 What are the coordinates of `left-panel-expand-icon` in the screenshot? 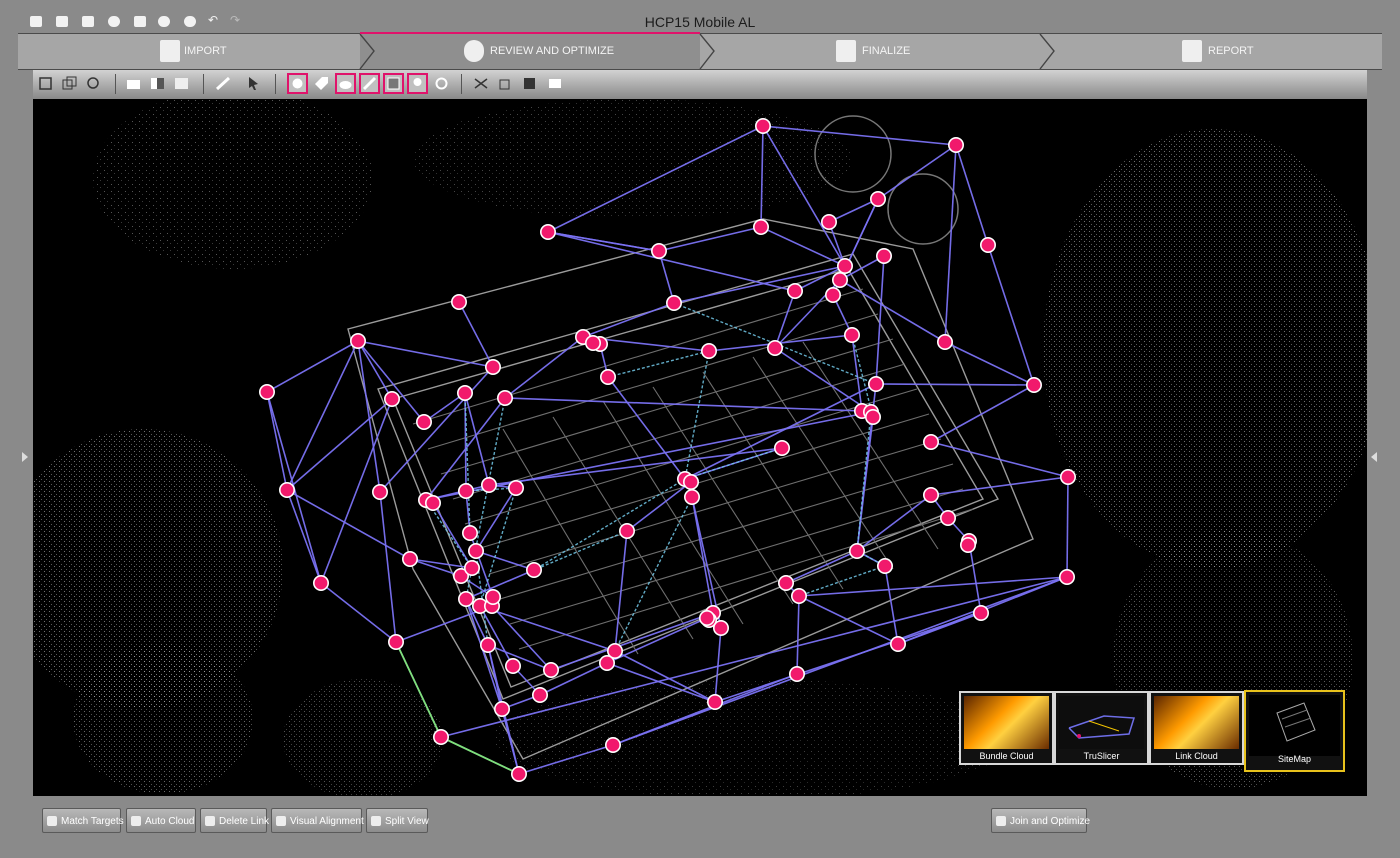 It's located at (25, 457).